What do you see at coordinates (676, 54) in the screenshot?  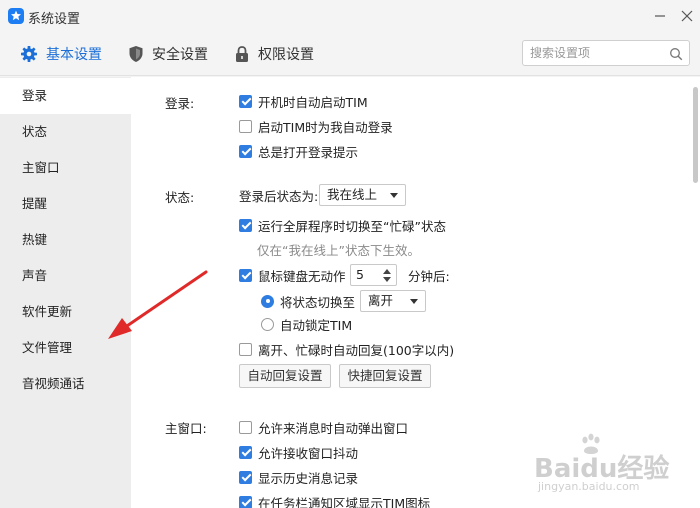 I see `search-icon` at bounding box center [676, 54].